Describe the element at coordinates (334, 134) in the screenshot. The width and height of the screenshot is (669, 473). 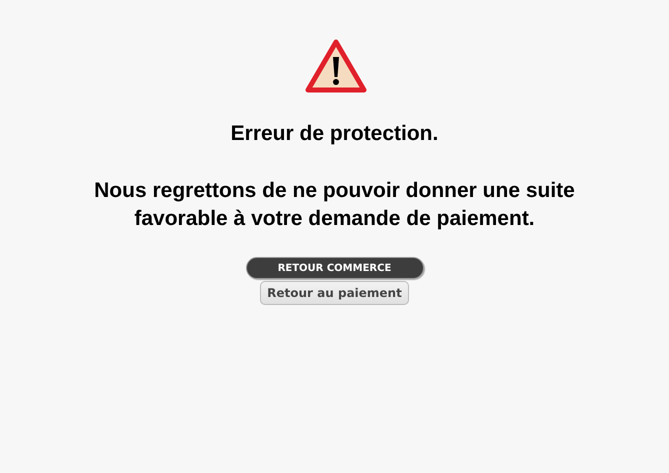
I see `error-title: Erreur de protection.` at that location.